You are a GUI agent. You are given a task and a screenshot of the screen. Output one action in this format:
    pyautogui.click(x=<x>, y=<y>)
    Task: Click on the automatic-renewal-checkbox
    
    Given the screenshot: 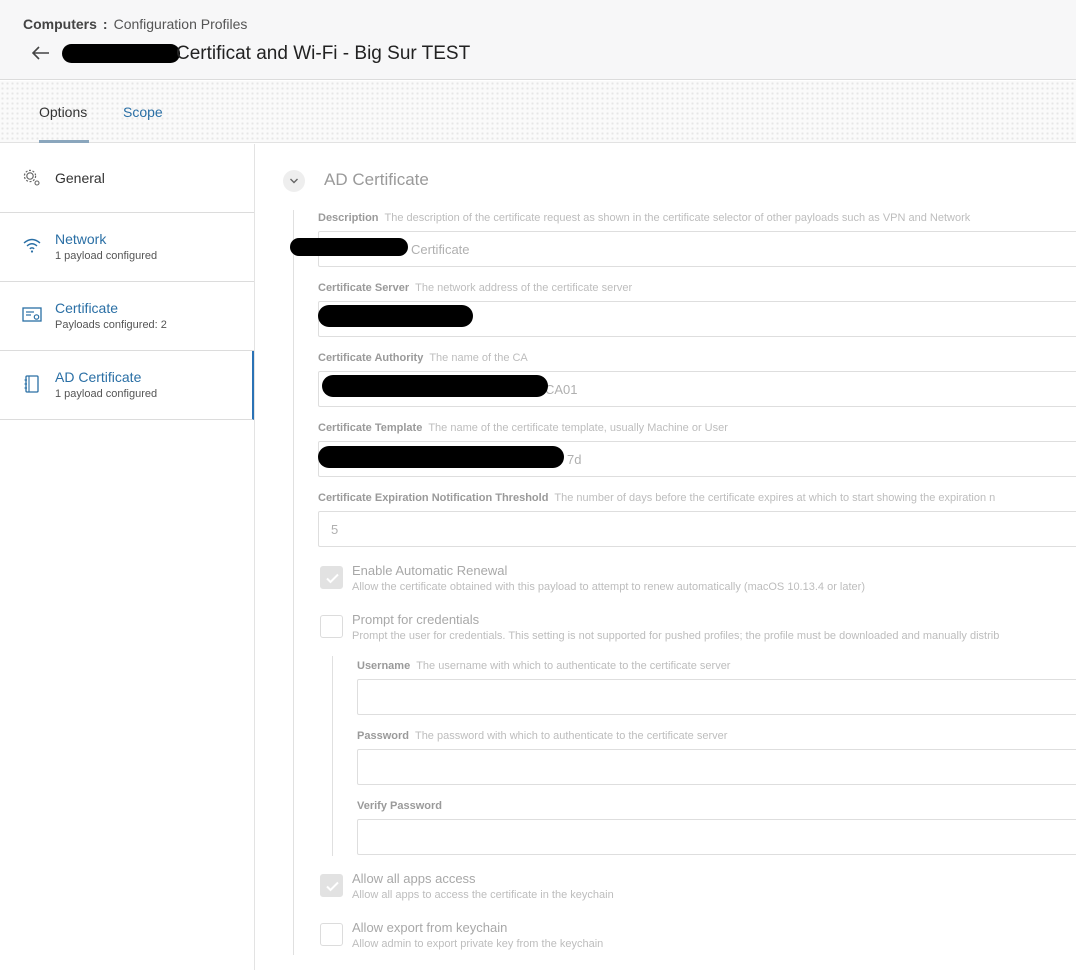 What is the action you would take?
    pyautogui.click(x=331, y=577)
    